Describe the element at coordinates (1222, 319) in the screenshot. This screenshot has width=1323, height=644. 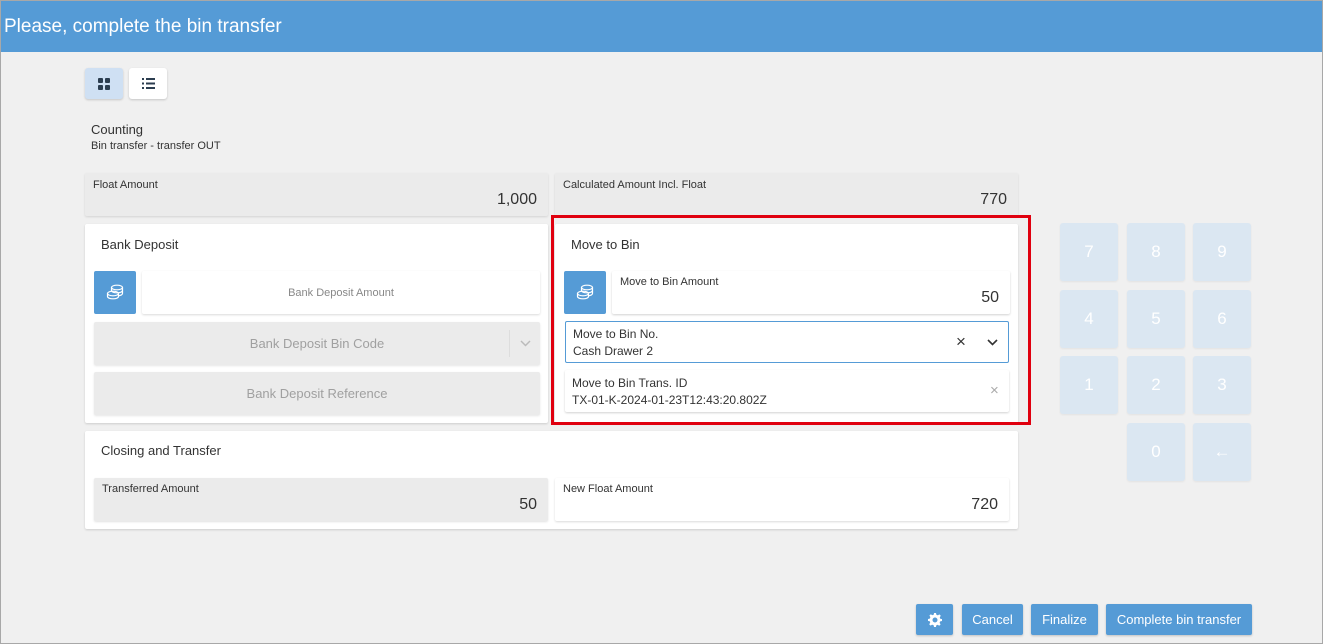
I see `keypad-key-6: 6` at that location.